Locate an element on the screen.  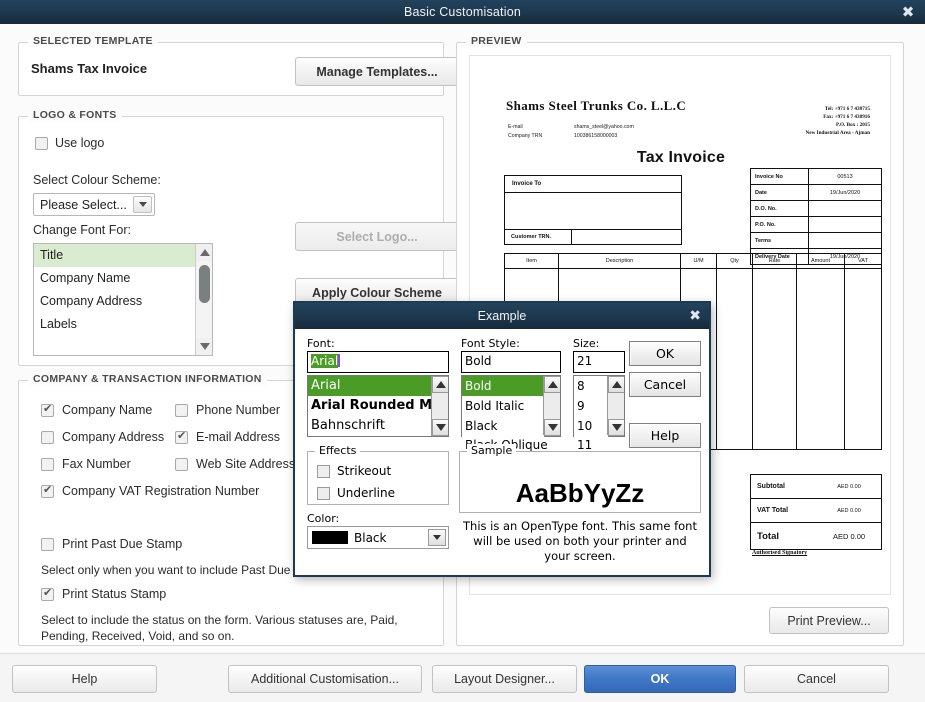
list-item: Arial Rounded MT is located at coordinates (378, 406).